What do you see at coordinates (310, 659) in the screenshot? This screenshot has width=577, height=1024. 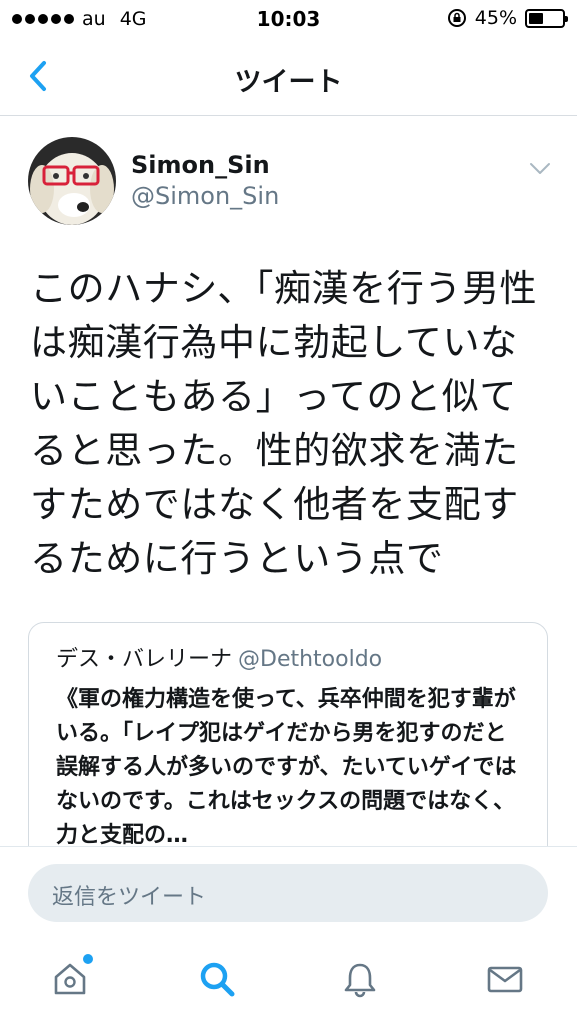 I see `quoted-user-handle: @Dethtooldo` at bounding box center [310, 659].